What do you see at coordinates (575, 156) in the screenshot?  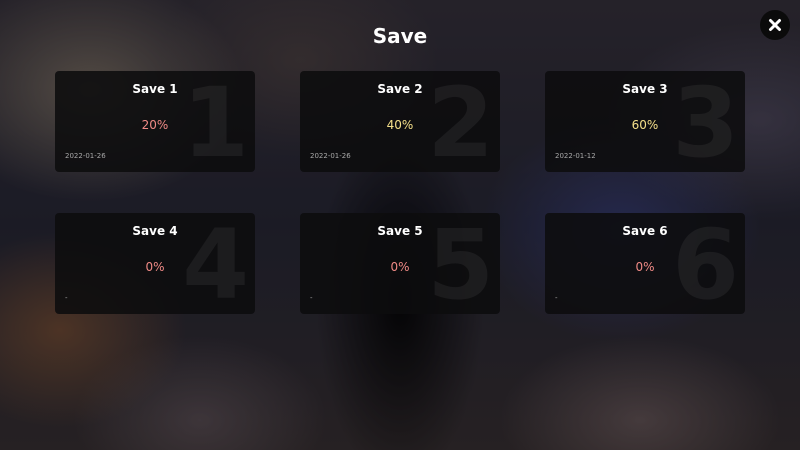 I see `slot-date: 2022-01-12` at bounding box center [575, 156].